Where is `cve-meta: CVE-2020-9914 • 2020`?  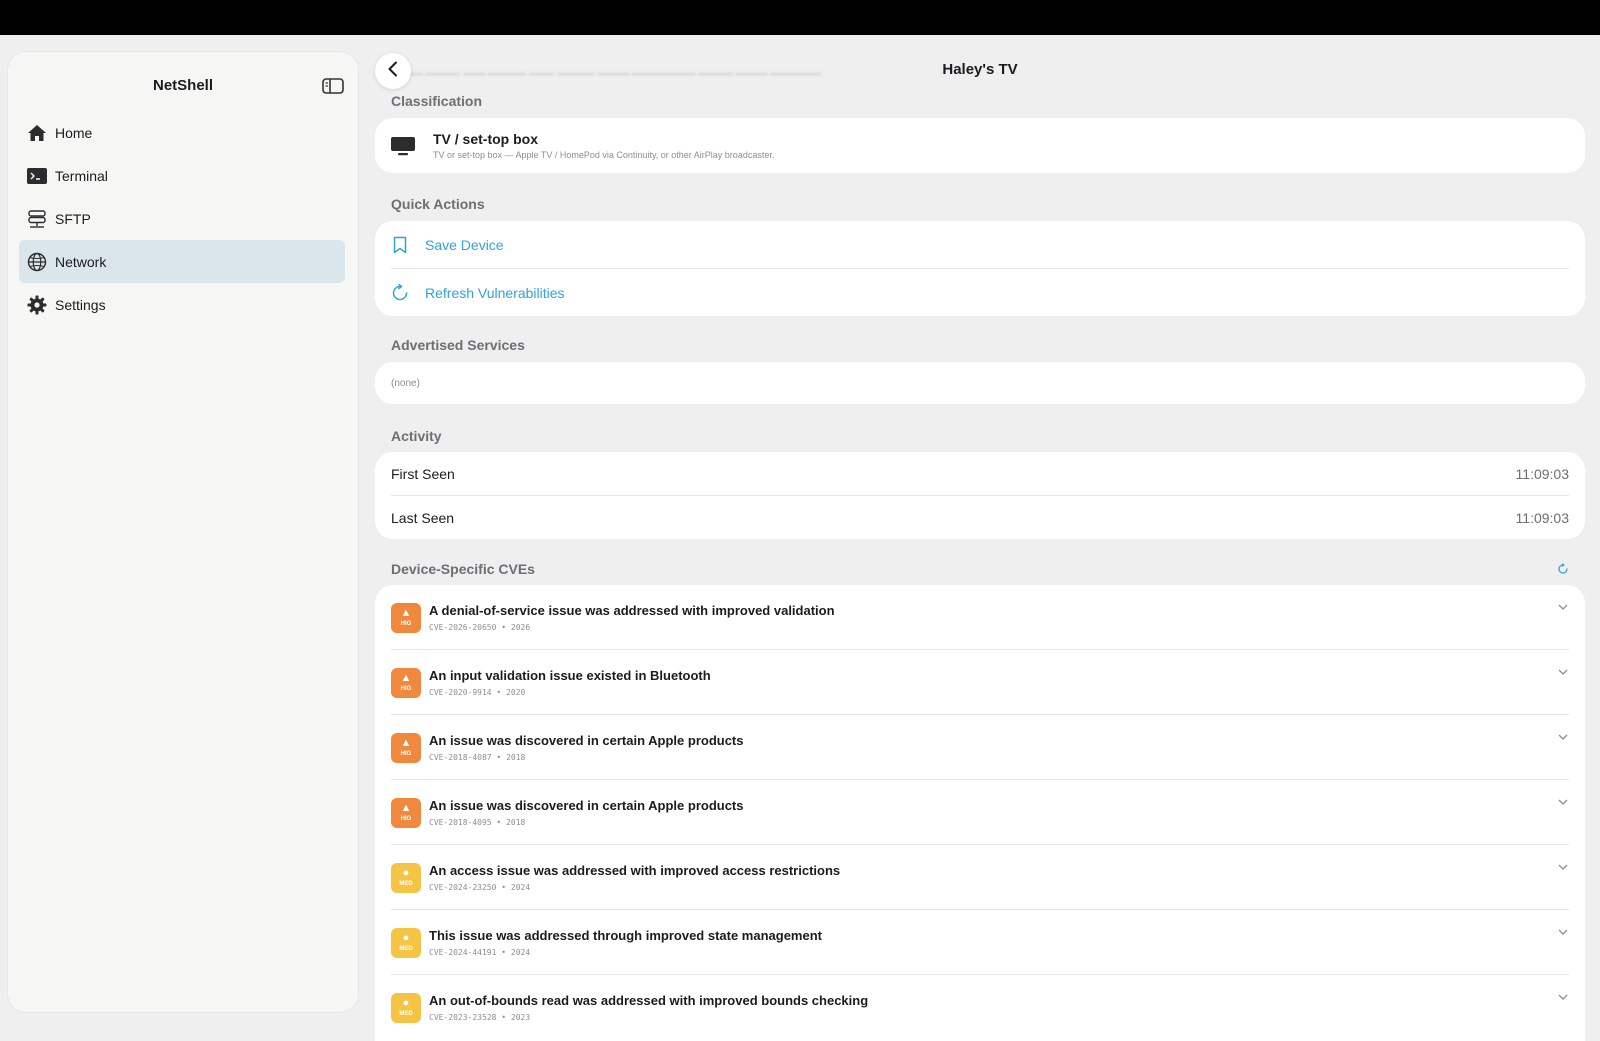 cve-meta: CVE-2020-9914 • 2020 is located at coordinates (477, 692).